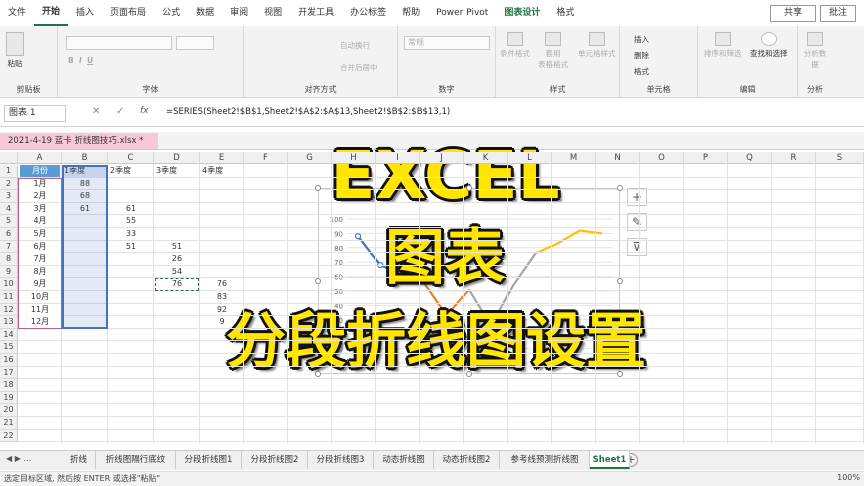 This screenshot has width=864, height=486. What do you see at coordinates (9, 373) in the screenshot?
I see `row-header: 17` at bounding box center [9, 373].